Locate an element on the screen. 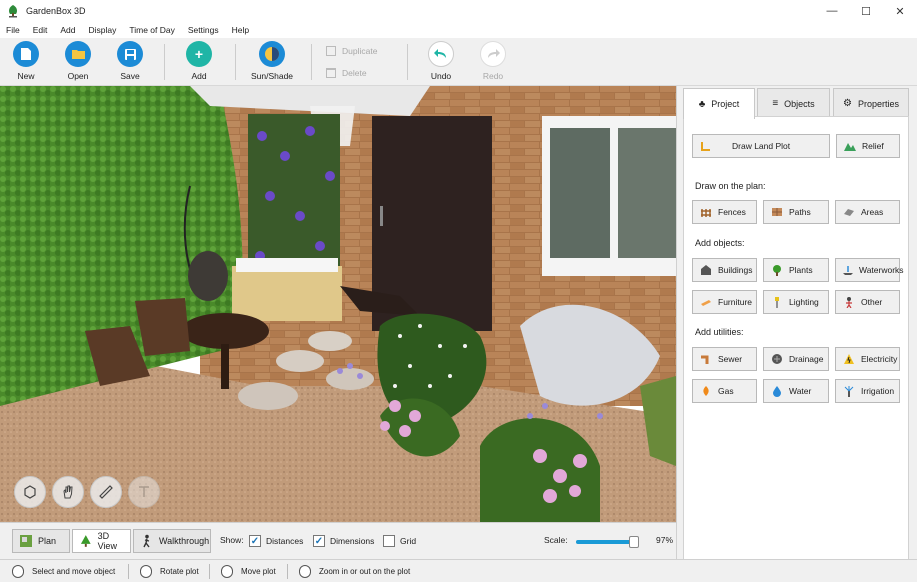  close-button: ✕ is located at coordinates (900, 11).